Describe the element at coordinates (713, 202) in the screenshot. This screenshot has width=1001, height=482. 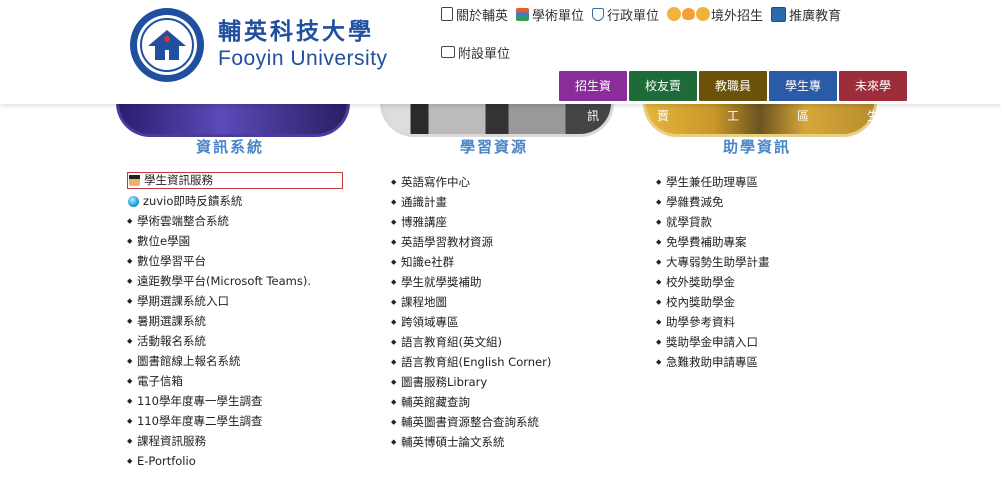
I see `list-item: ◆ 學雜費減免` at that location.